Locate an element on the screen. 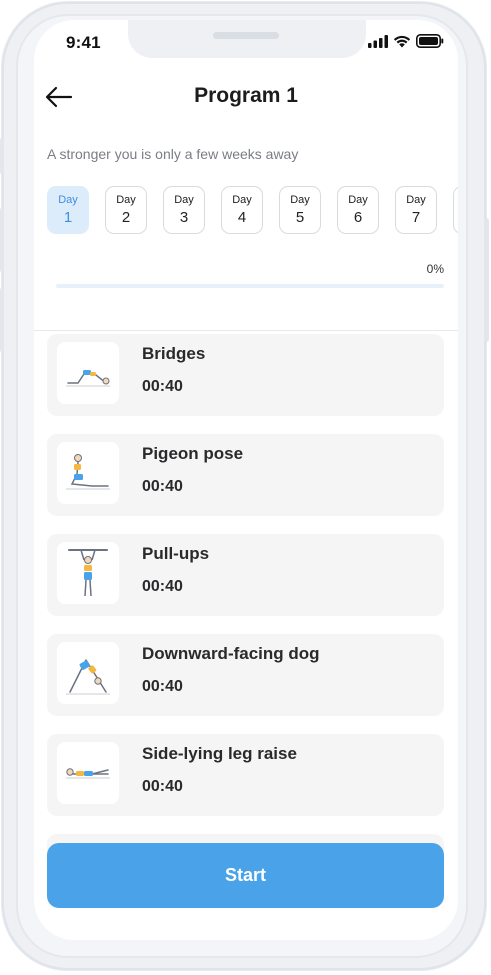 This screenshot has width=491, height=975. exercise-name: Pigeon pose is located at coordinates (193, 453).